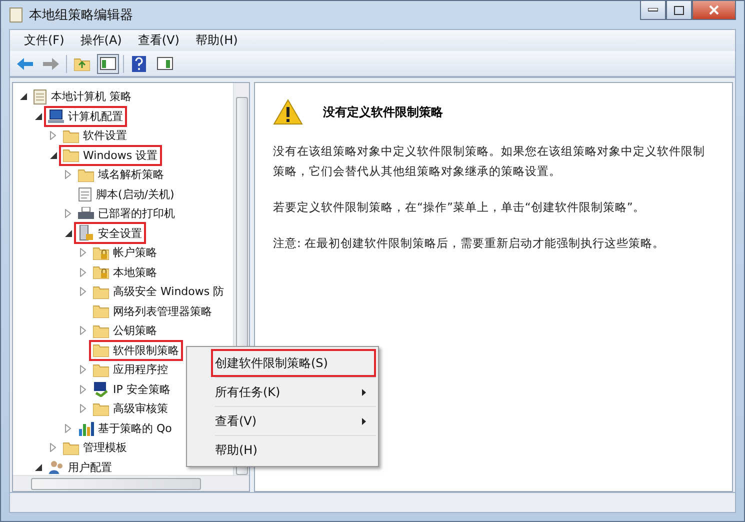 This screenshot has width=745, height=522. What do you see at coordinates (85, 116) in the screenshot?
I see `tree-item: 计算机配置` at bounding box center [85, 116].